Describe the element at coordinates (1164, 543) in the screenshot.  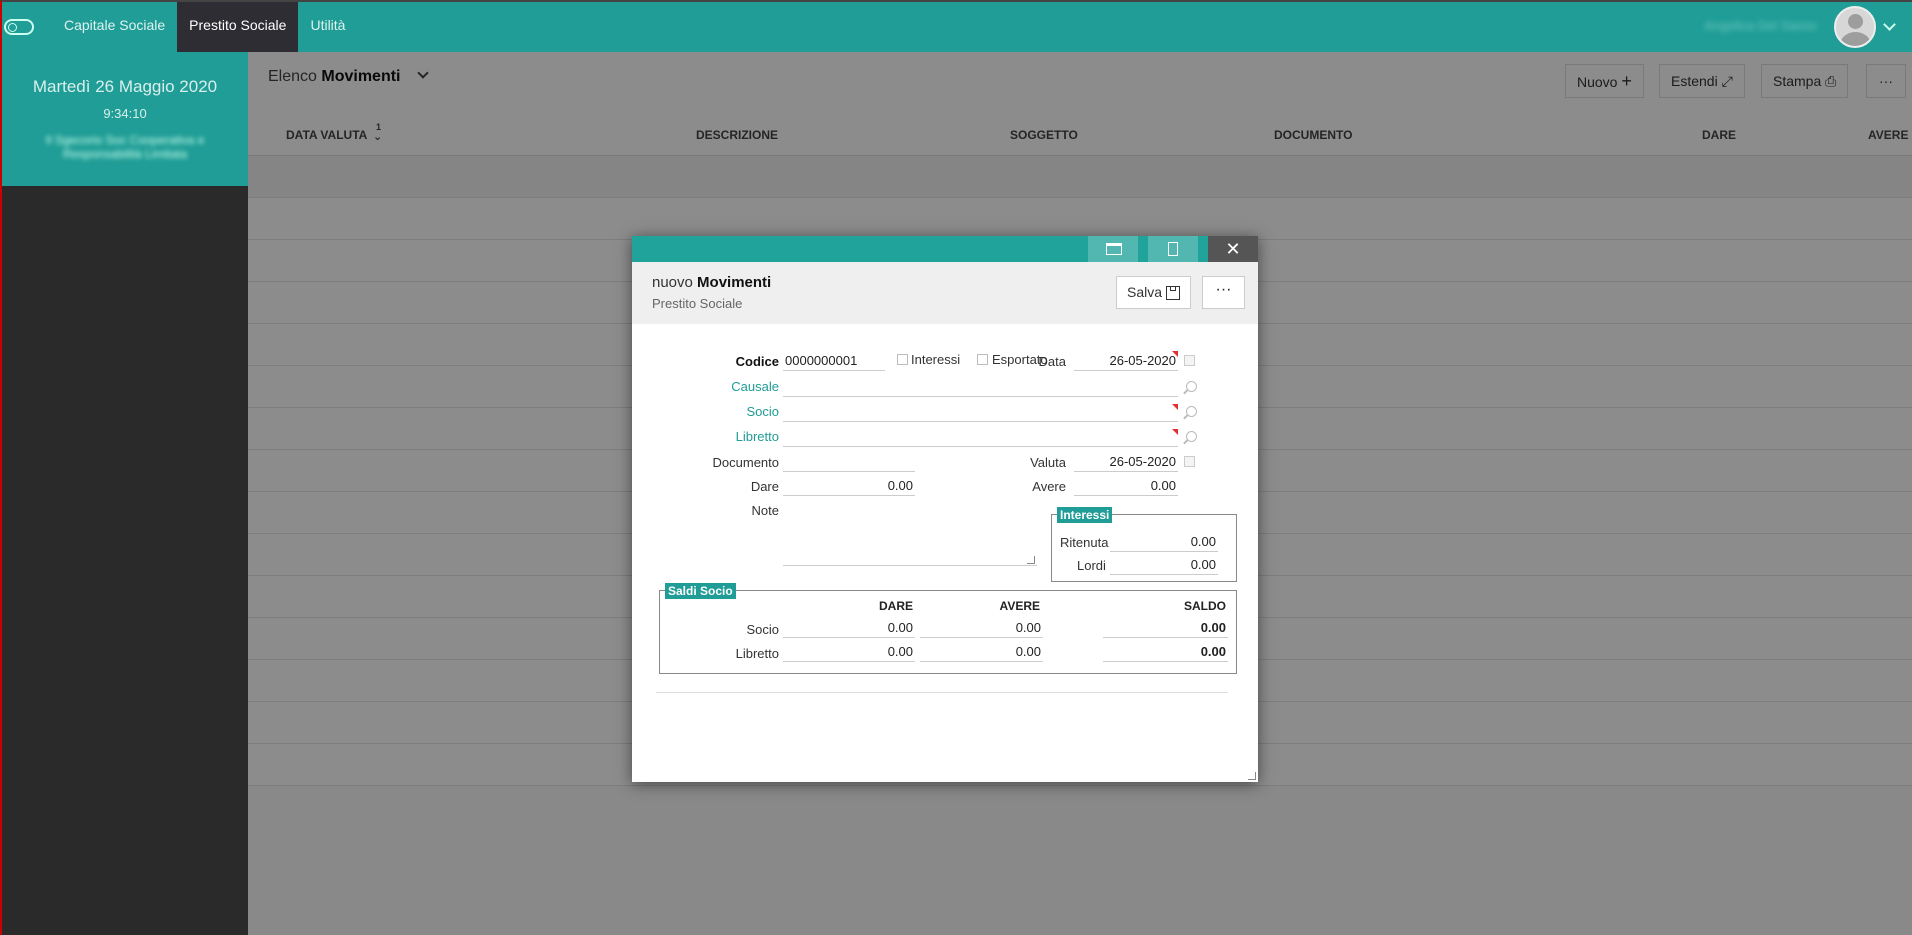
I see `ritenuta-field: 0.00` at that location.